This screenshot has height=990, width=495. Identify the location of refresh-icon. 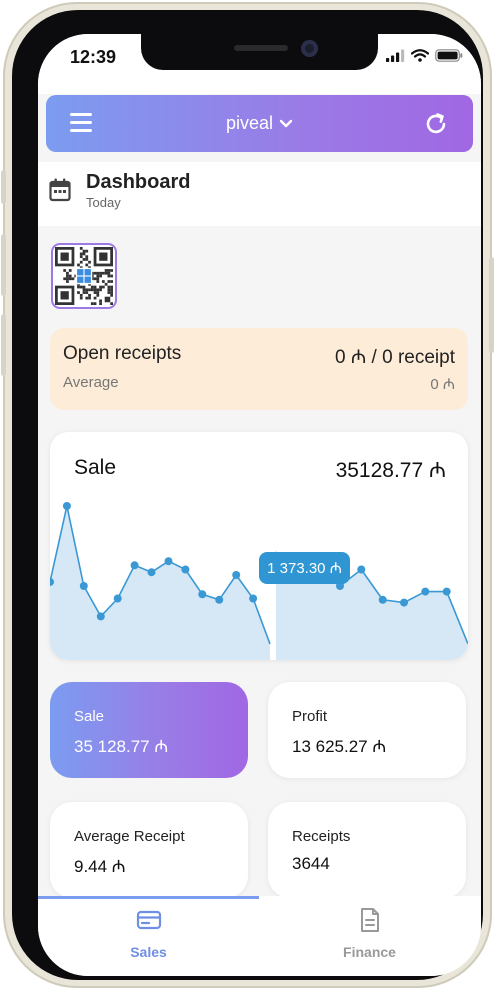
(436, 124).